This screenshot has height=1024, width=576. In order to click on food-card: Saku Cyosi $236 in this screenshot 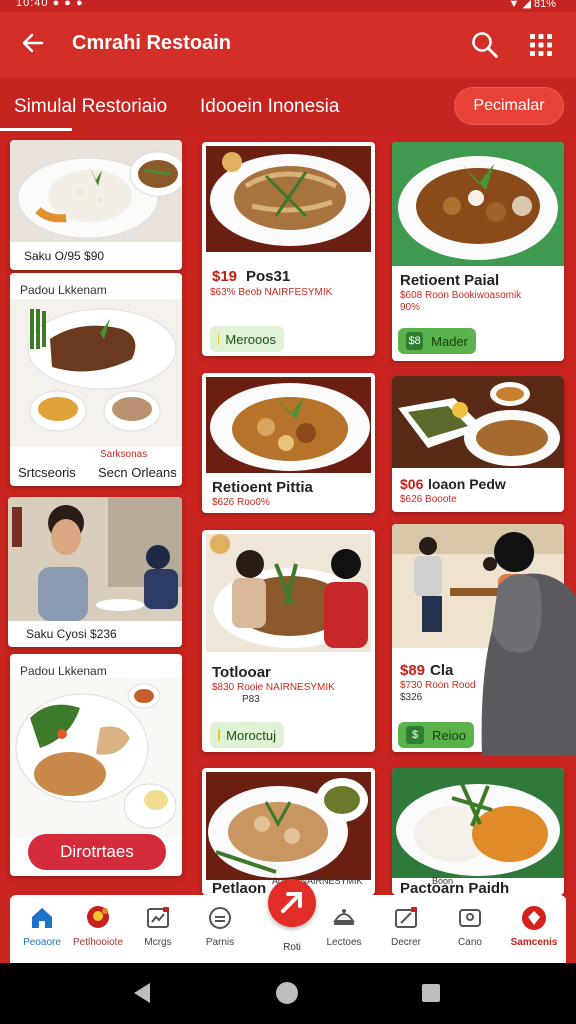, I will do `click(95, 572)`.